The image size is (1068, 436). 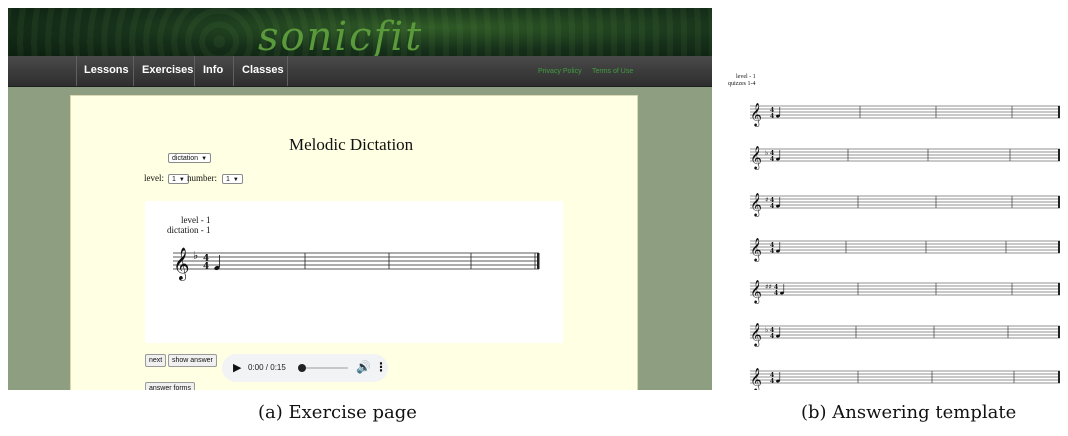 I want to click on play-icon: ▶, so click(x=237, y=367).